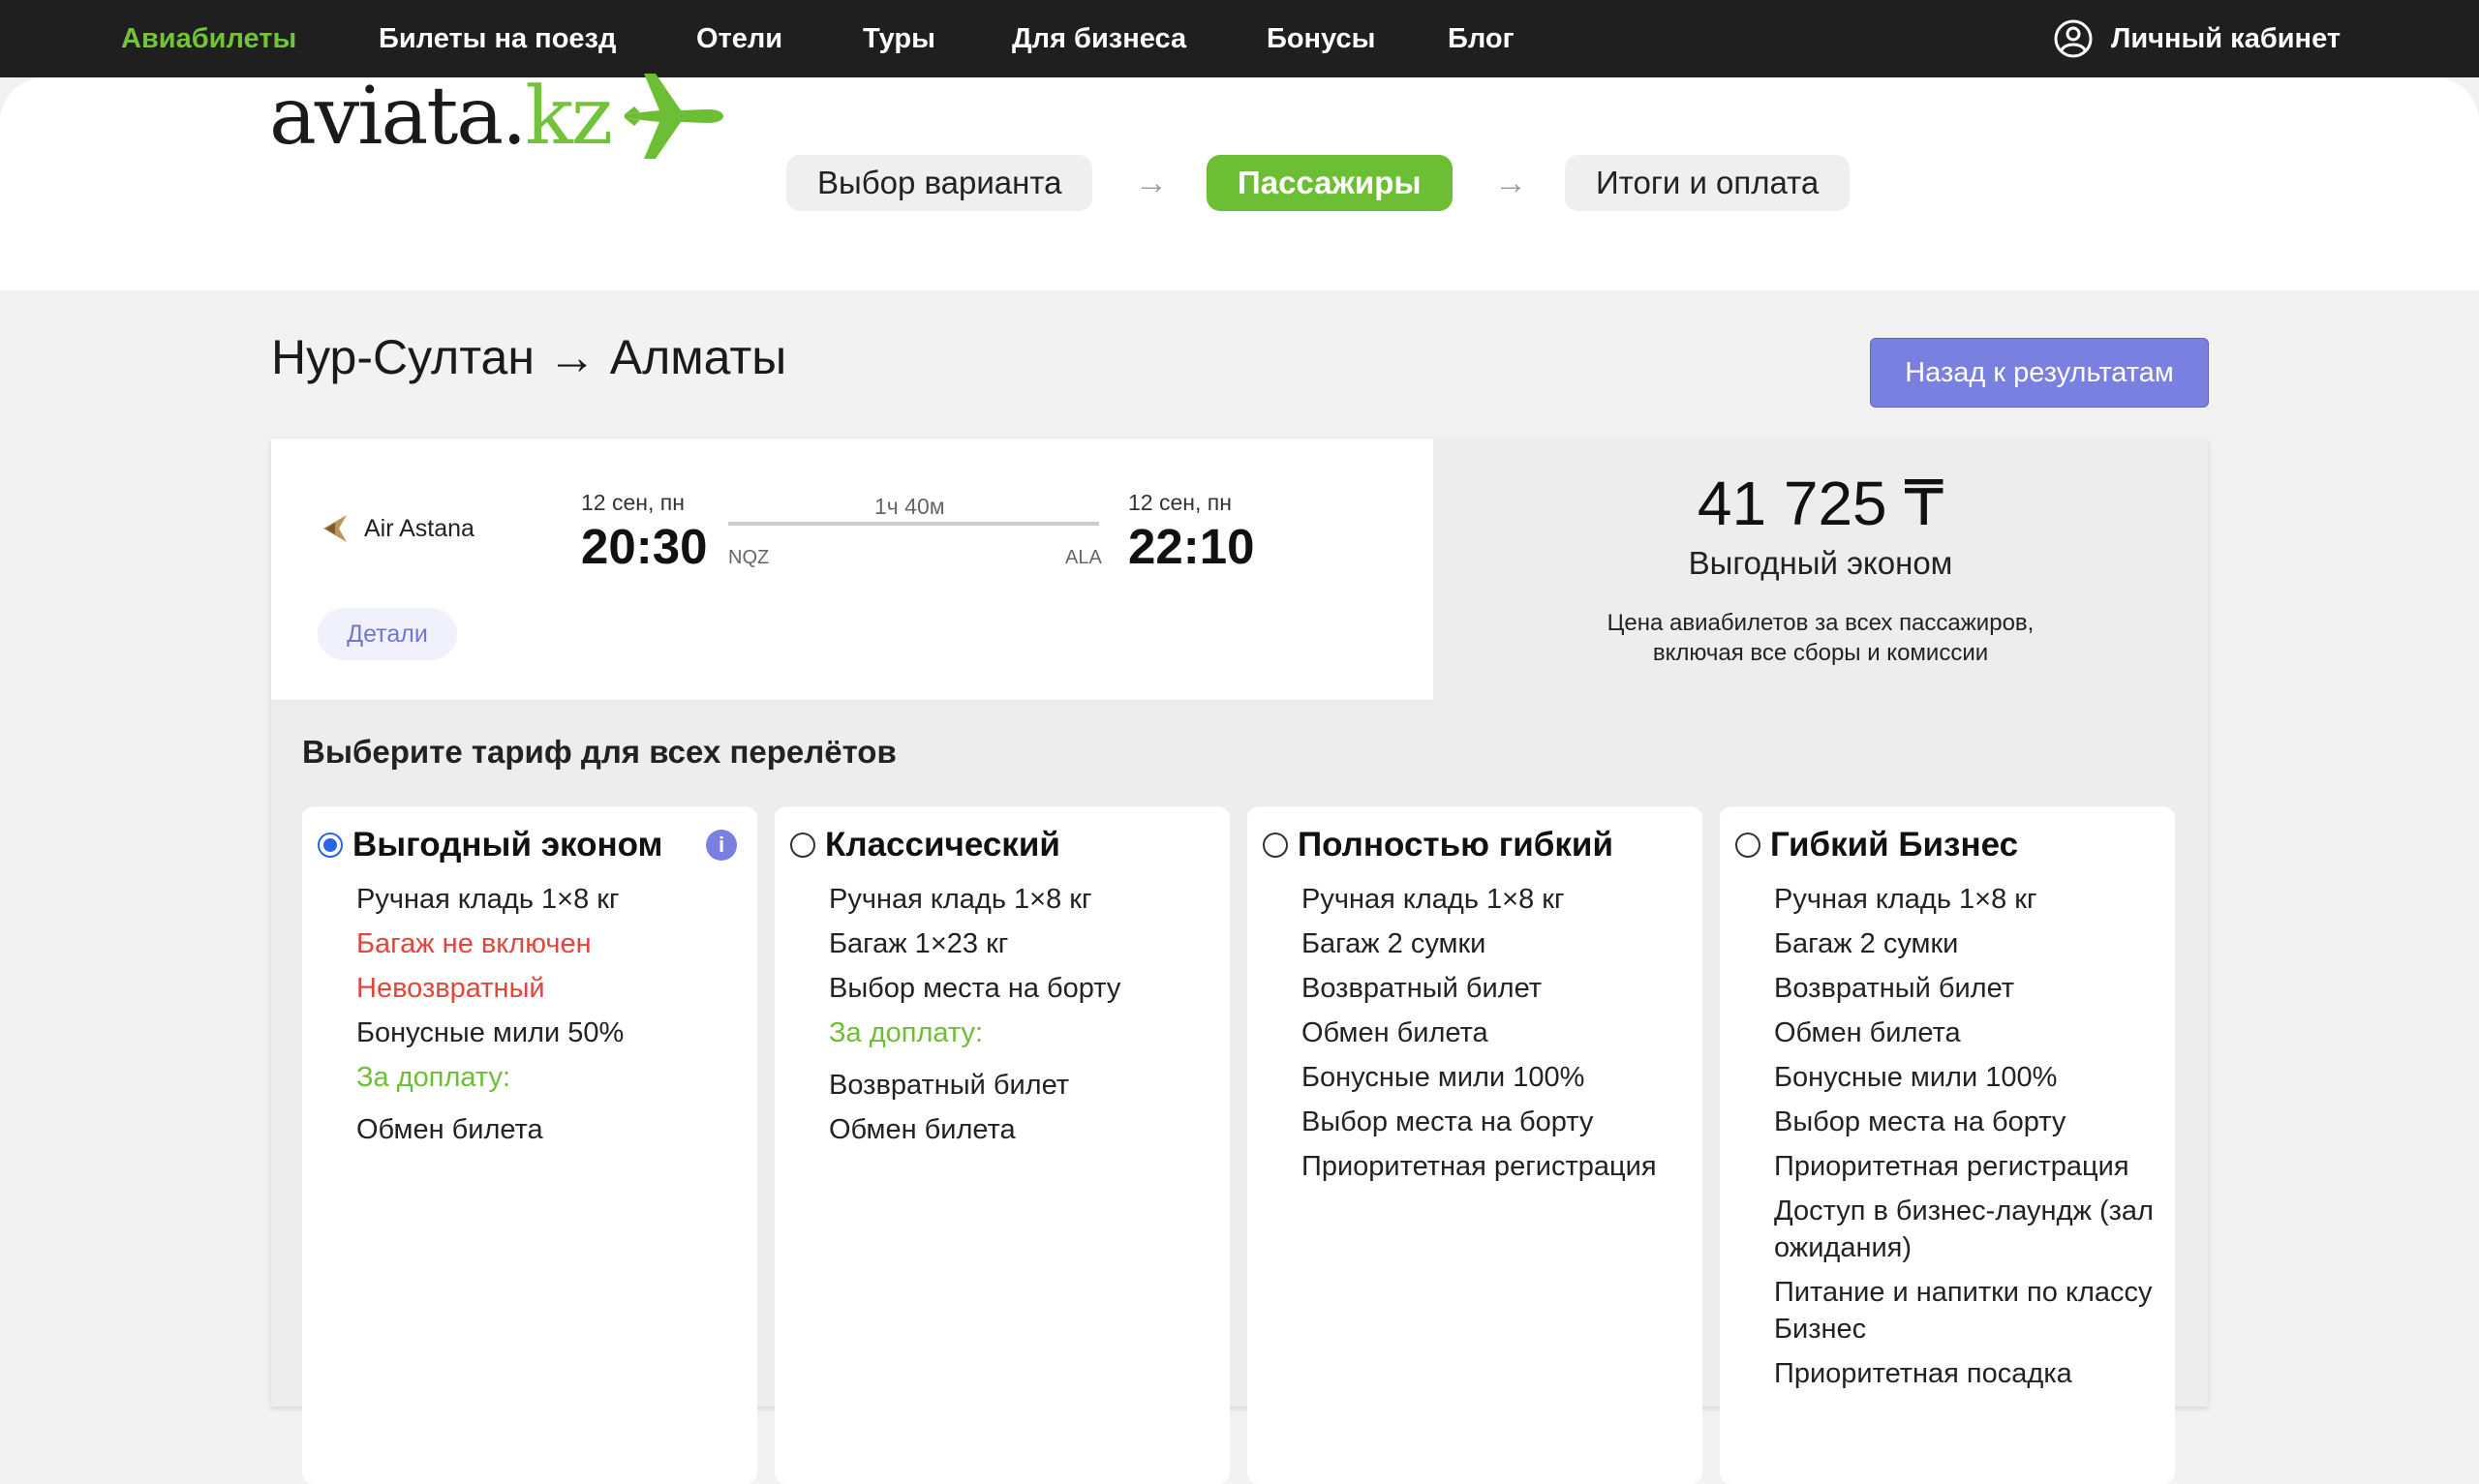 The height and width of the screenshot is (1484, 2479). What do you see at coordinates (919, 943) in the screenshot?
I see `feature-item: Багаж 1×23 кг` at bounding box center [919, 943].